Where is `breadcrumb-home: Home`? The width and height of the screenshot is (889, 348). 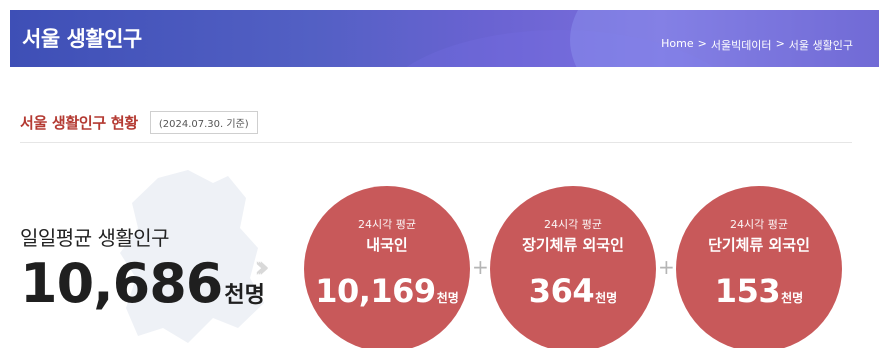
breadcrumb-home: Home is located at coordinates (677, 45).